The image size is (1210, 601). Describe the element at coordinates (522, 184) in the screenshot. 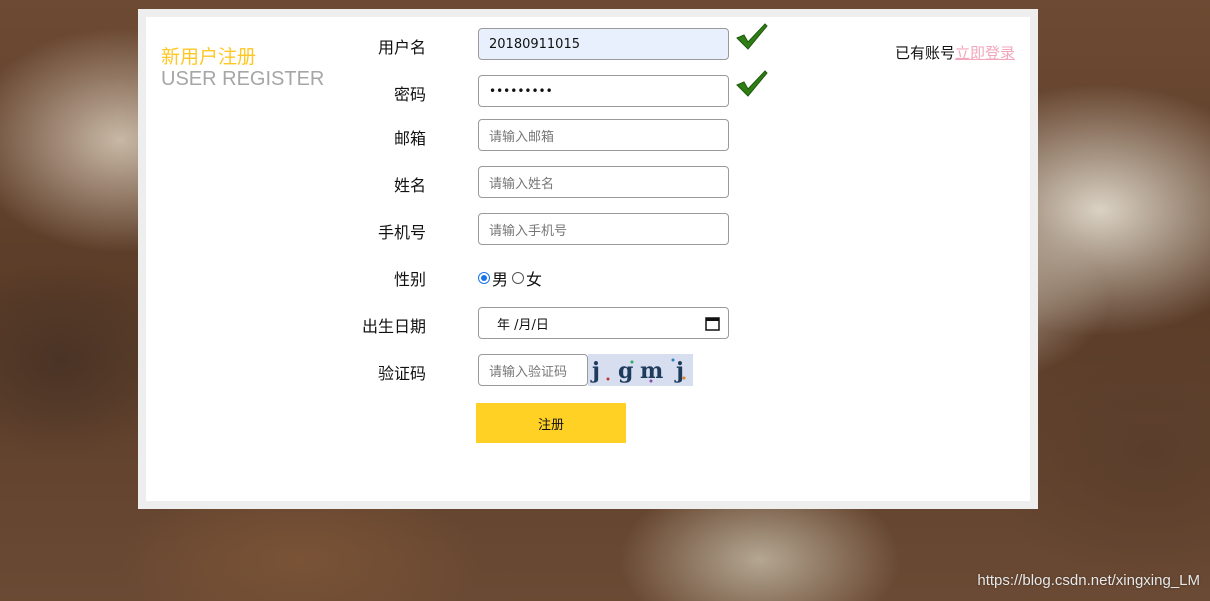

I see `name-placeholder: 请输入姓名` at that location.